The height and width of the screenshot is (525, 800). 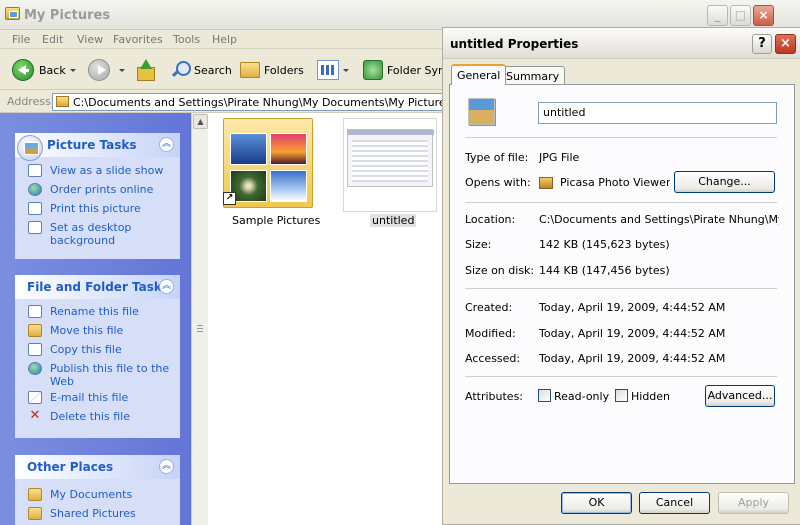 I want to click on copy-icon, so click(x=35, y=349).